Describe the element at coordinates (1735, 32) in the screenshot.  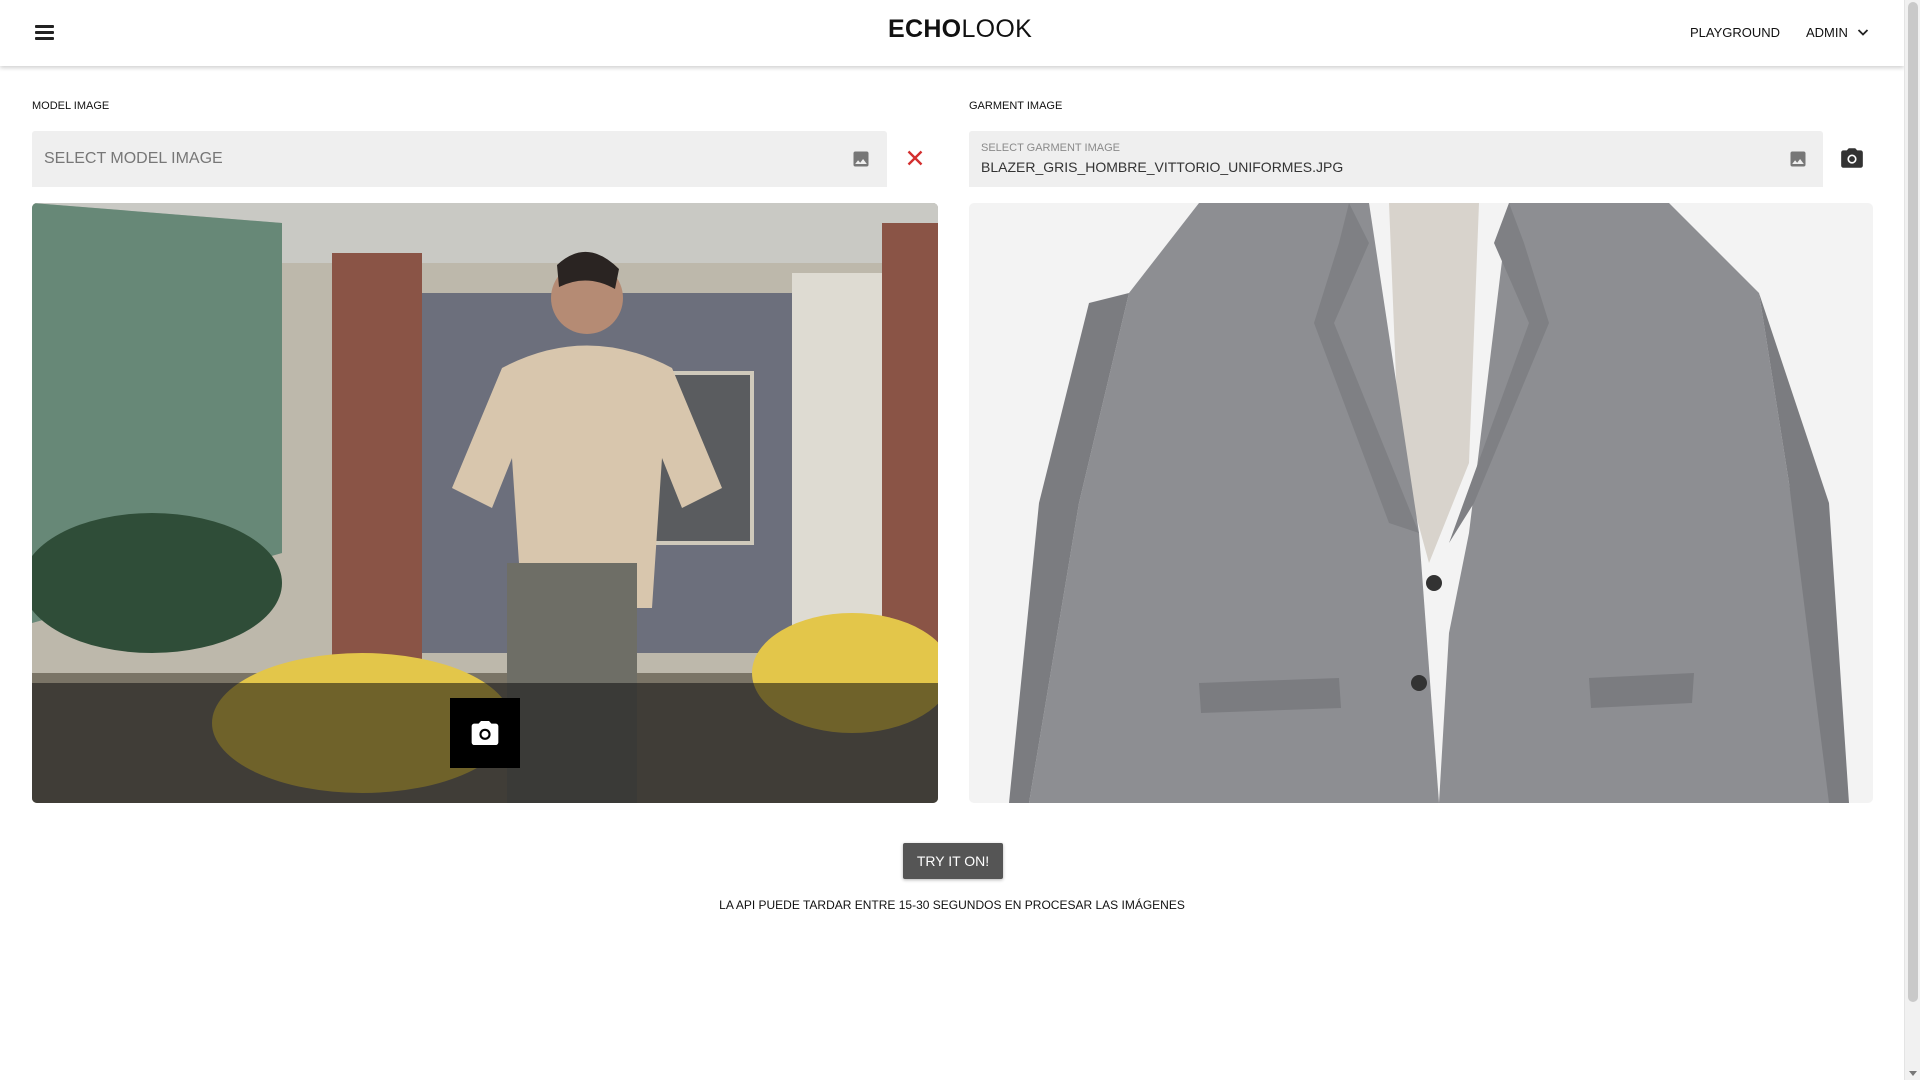
I see `nav-playground: PLAYGROUND` at that location.